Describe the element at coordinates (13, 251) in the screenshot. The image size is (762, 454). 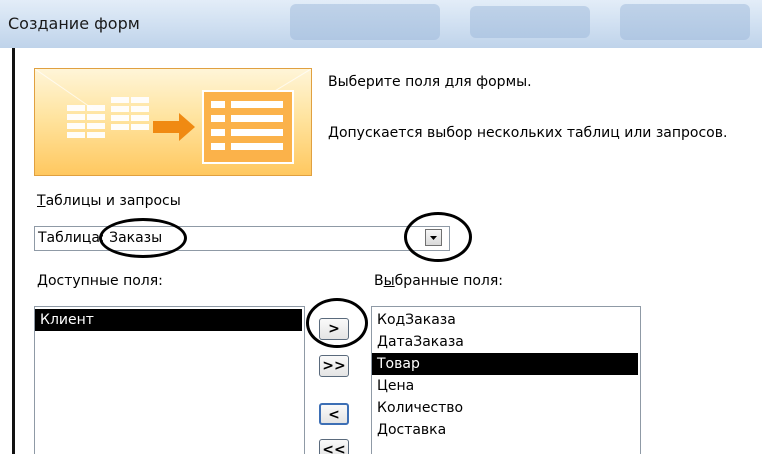
I see `window-frame-left` at that location.